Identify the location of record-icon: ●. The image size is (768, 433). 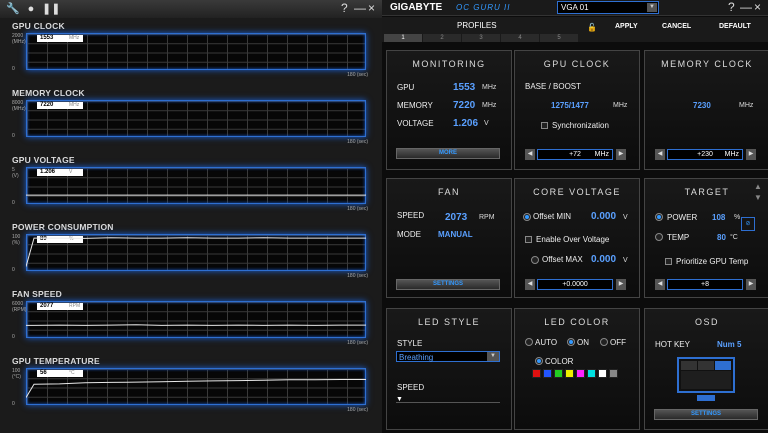
(31, 9).